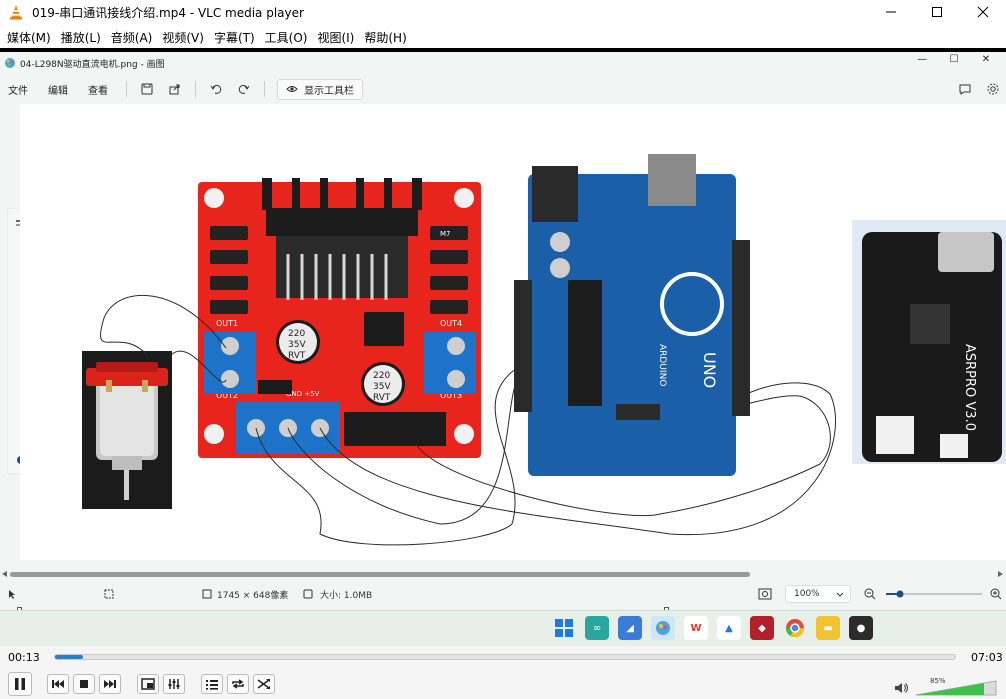 This screenshot has width=1006, height=699. I want to click on menu-subtitle: 字幕(T), so click(236, 37).